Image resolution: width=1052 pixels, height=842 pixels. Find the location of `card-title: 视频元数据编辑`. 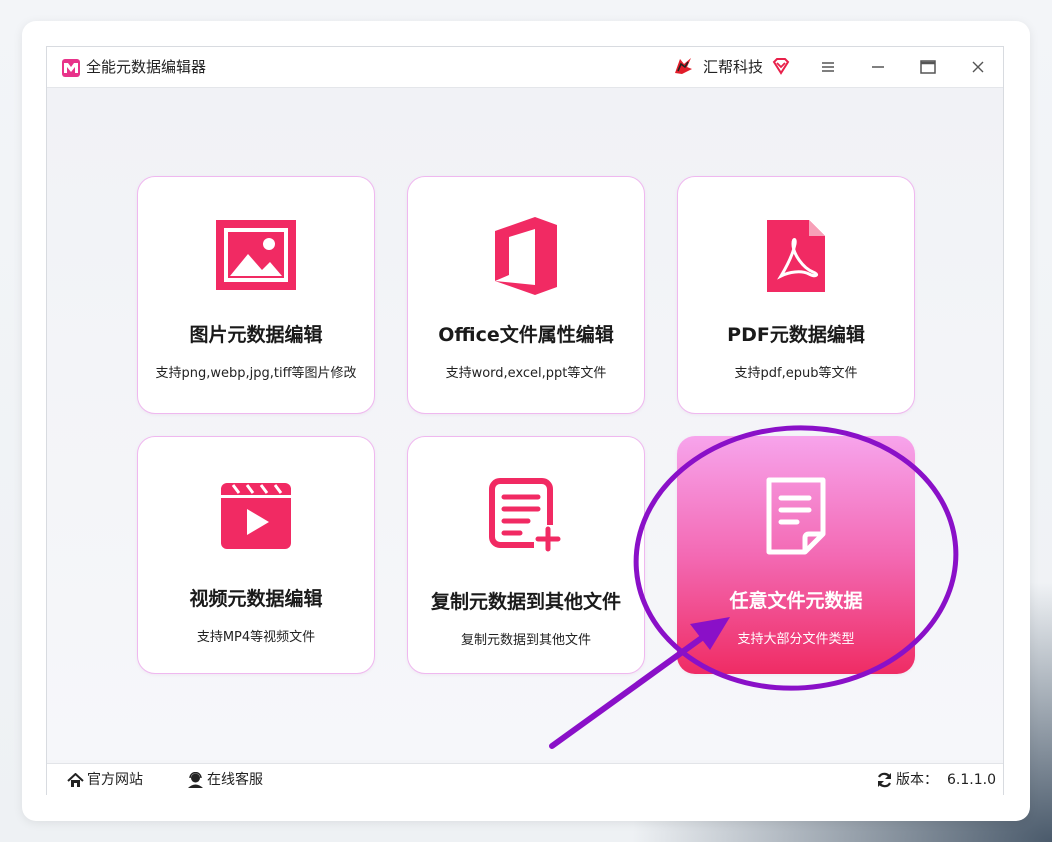

card-title: 视频元数据编辑 is located at coordinates (256, 599).